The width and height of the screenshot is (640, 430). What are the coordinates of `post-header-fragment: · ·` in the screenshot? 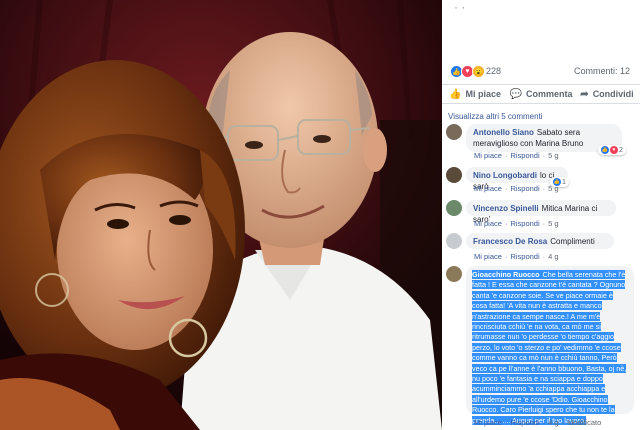 It's located at (460, 7).